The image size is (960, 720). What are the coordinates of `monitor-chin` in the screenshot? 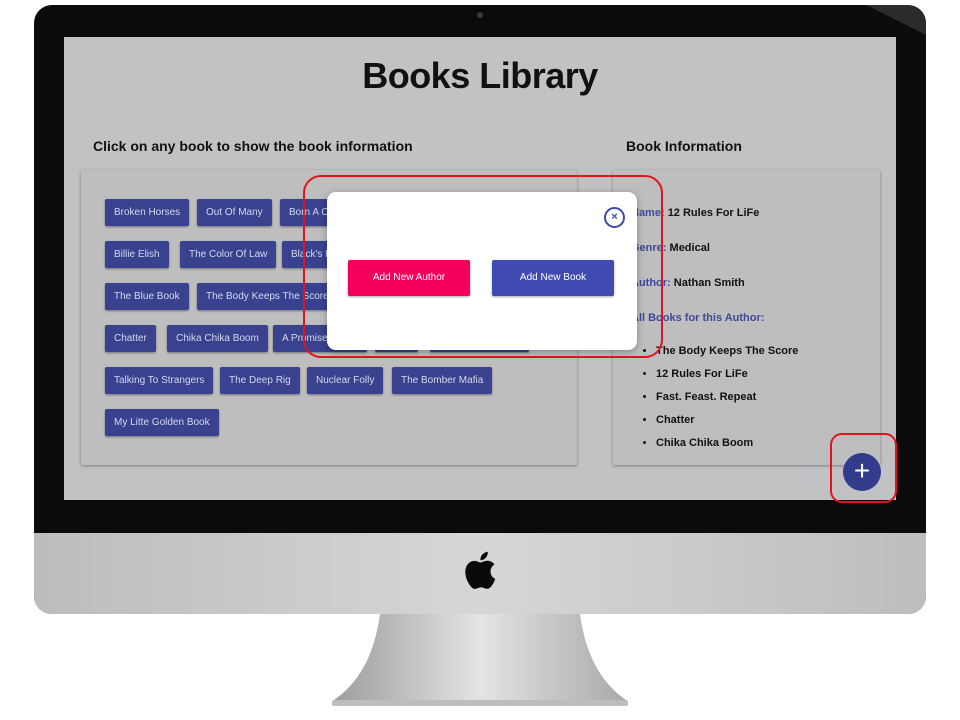 It's located at (480, 573).